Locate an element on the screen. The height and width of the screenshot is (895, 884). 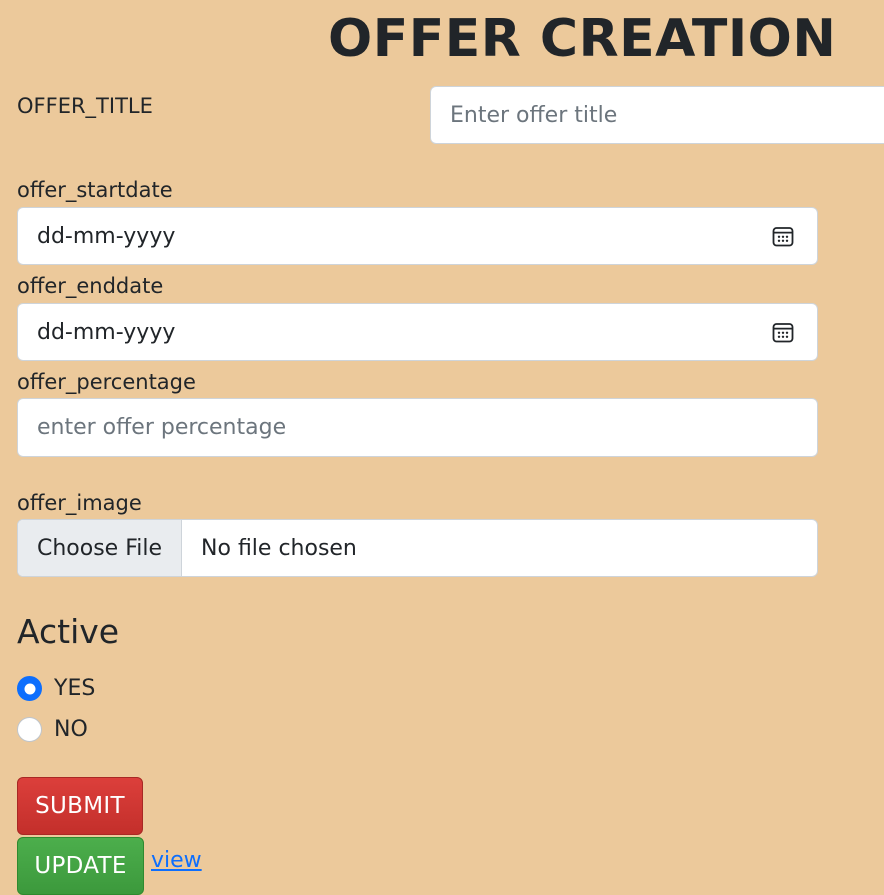
offer-startdate-input: dd-mm-yyyy is located at coordinates (417, 236).